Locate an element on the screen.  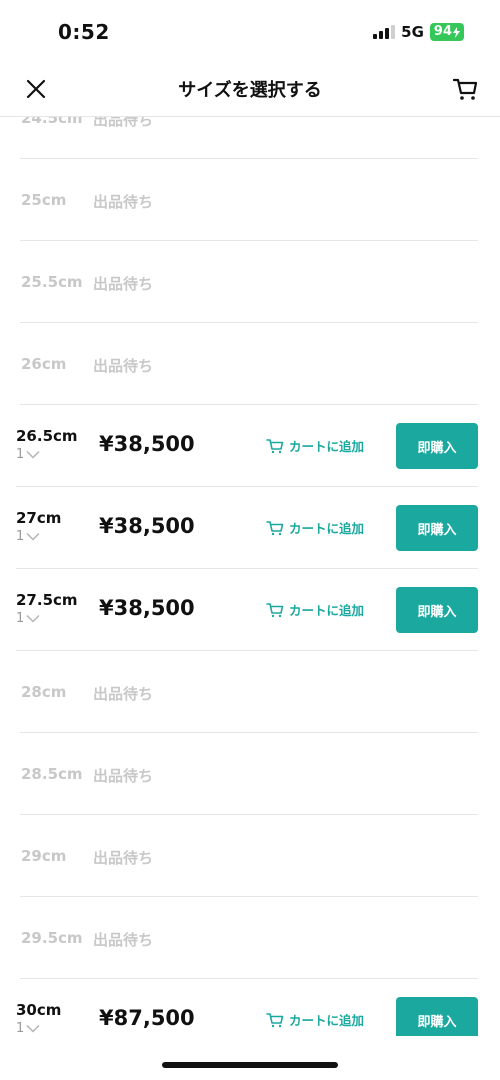
size-row: 24.5cm 出品待ち is located at coordinates (249, 138).